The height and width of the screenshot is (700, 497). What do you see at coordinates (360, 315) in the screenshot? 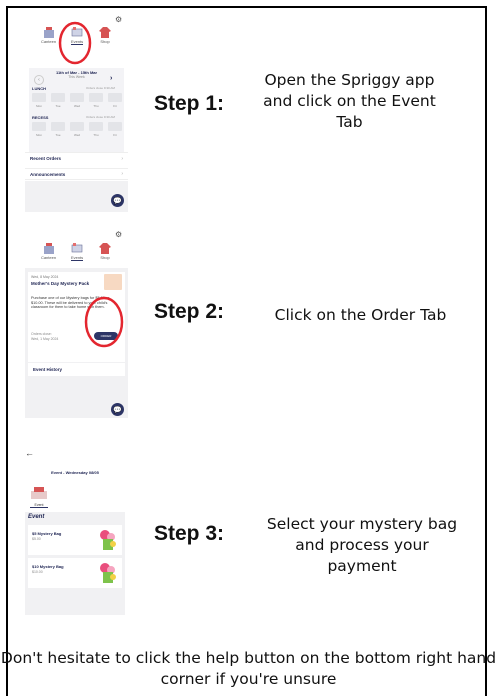
I see `step-2-text: Click on the Order Tab` at bounding box center [360, 315].